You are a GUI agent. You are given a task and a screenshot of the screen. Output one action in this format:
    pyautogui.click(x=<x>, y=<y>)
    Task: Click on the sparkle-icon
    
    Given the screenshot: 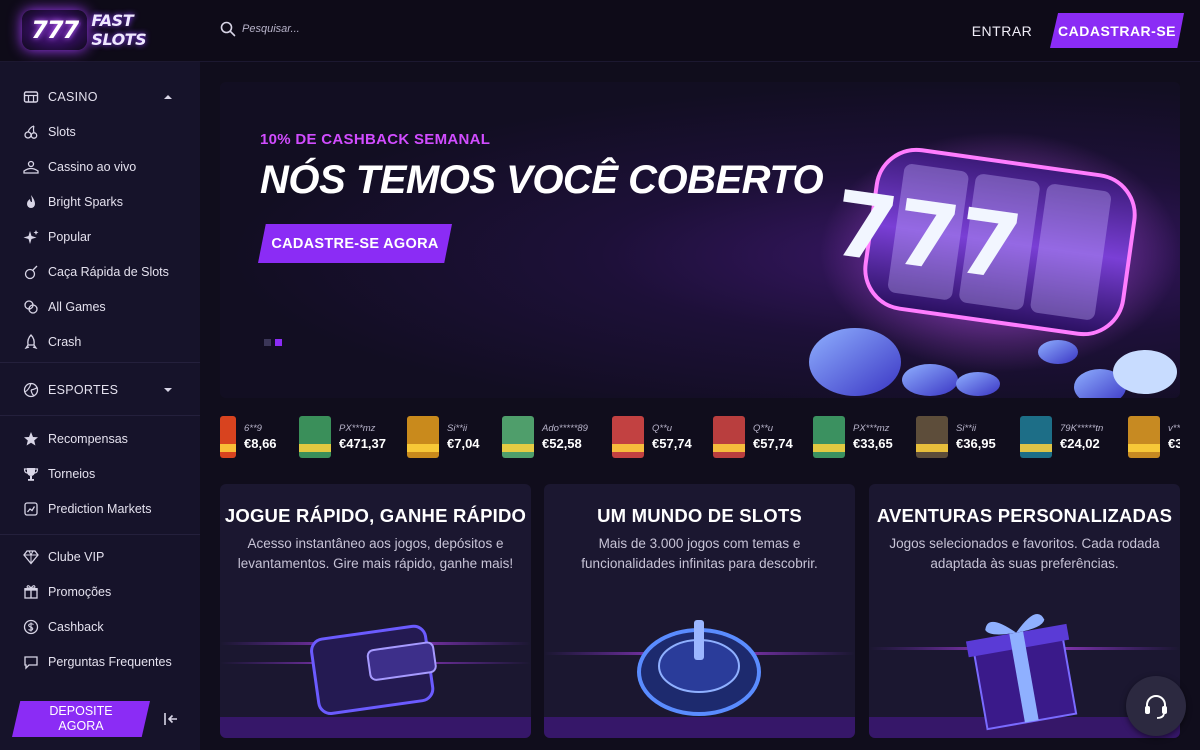 What is the action you would take?
    pyautogui.click(x=31, y=237)
    